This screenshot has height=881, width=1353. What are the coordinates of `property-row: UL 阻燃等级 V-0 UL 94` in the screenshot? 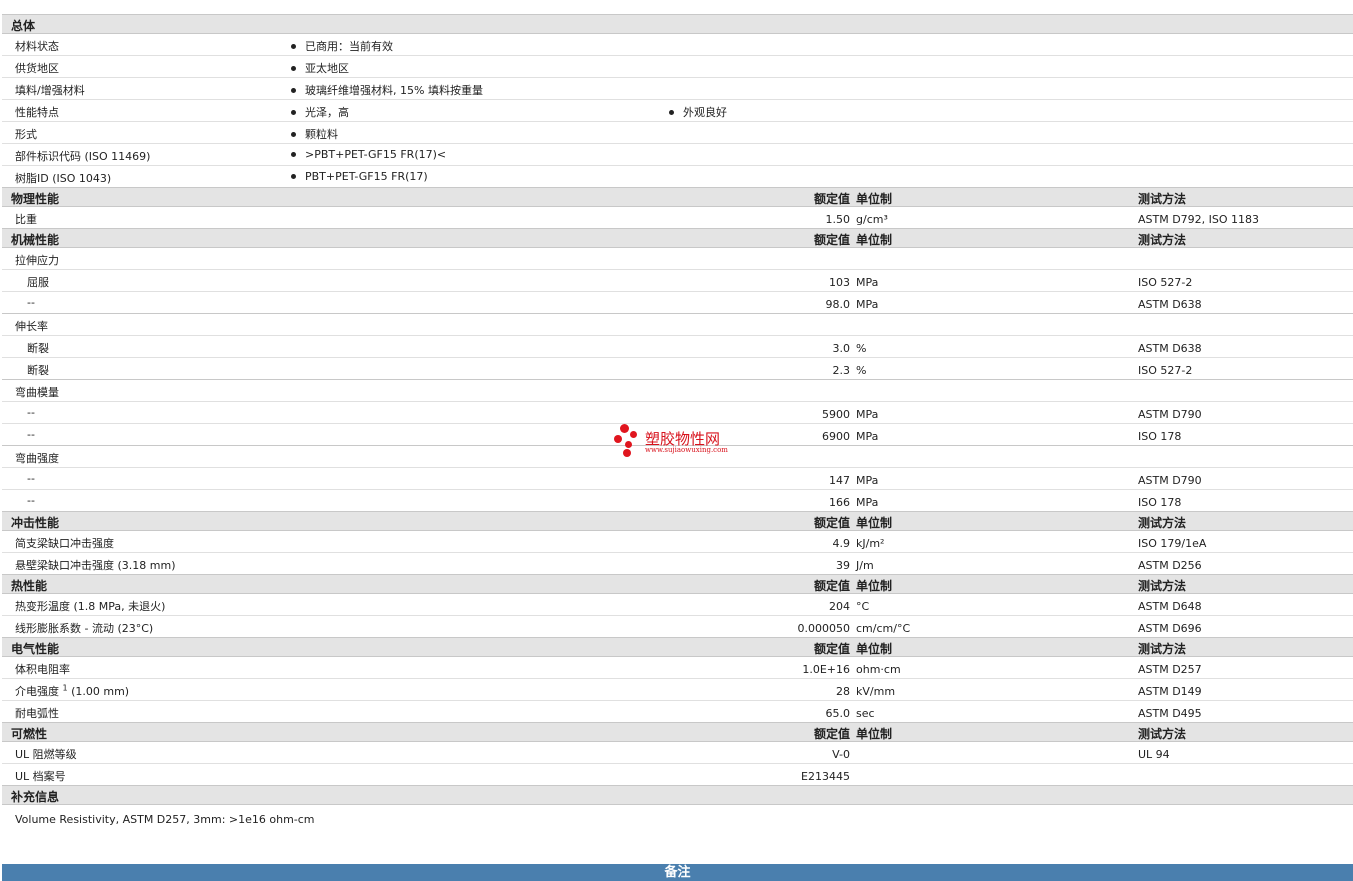 It's located at (677, 753).